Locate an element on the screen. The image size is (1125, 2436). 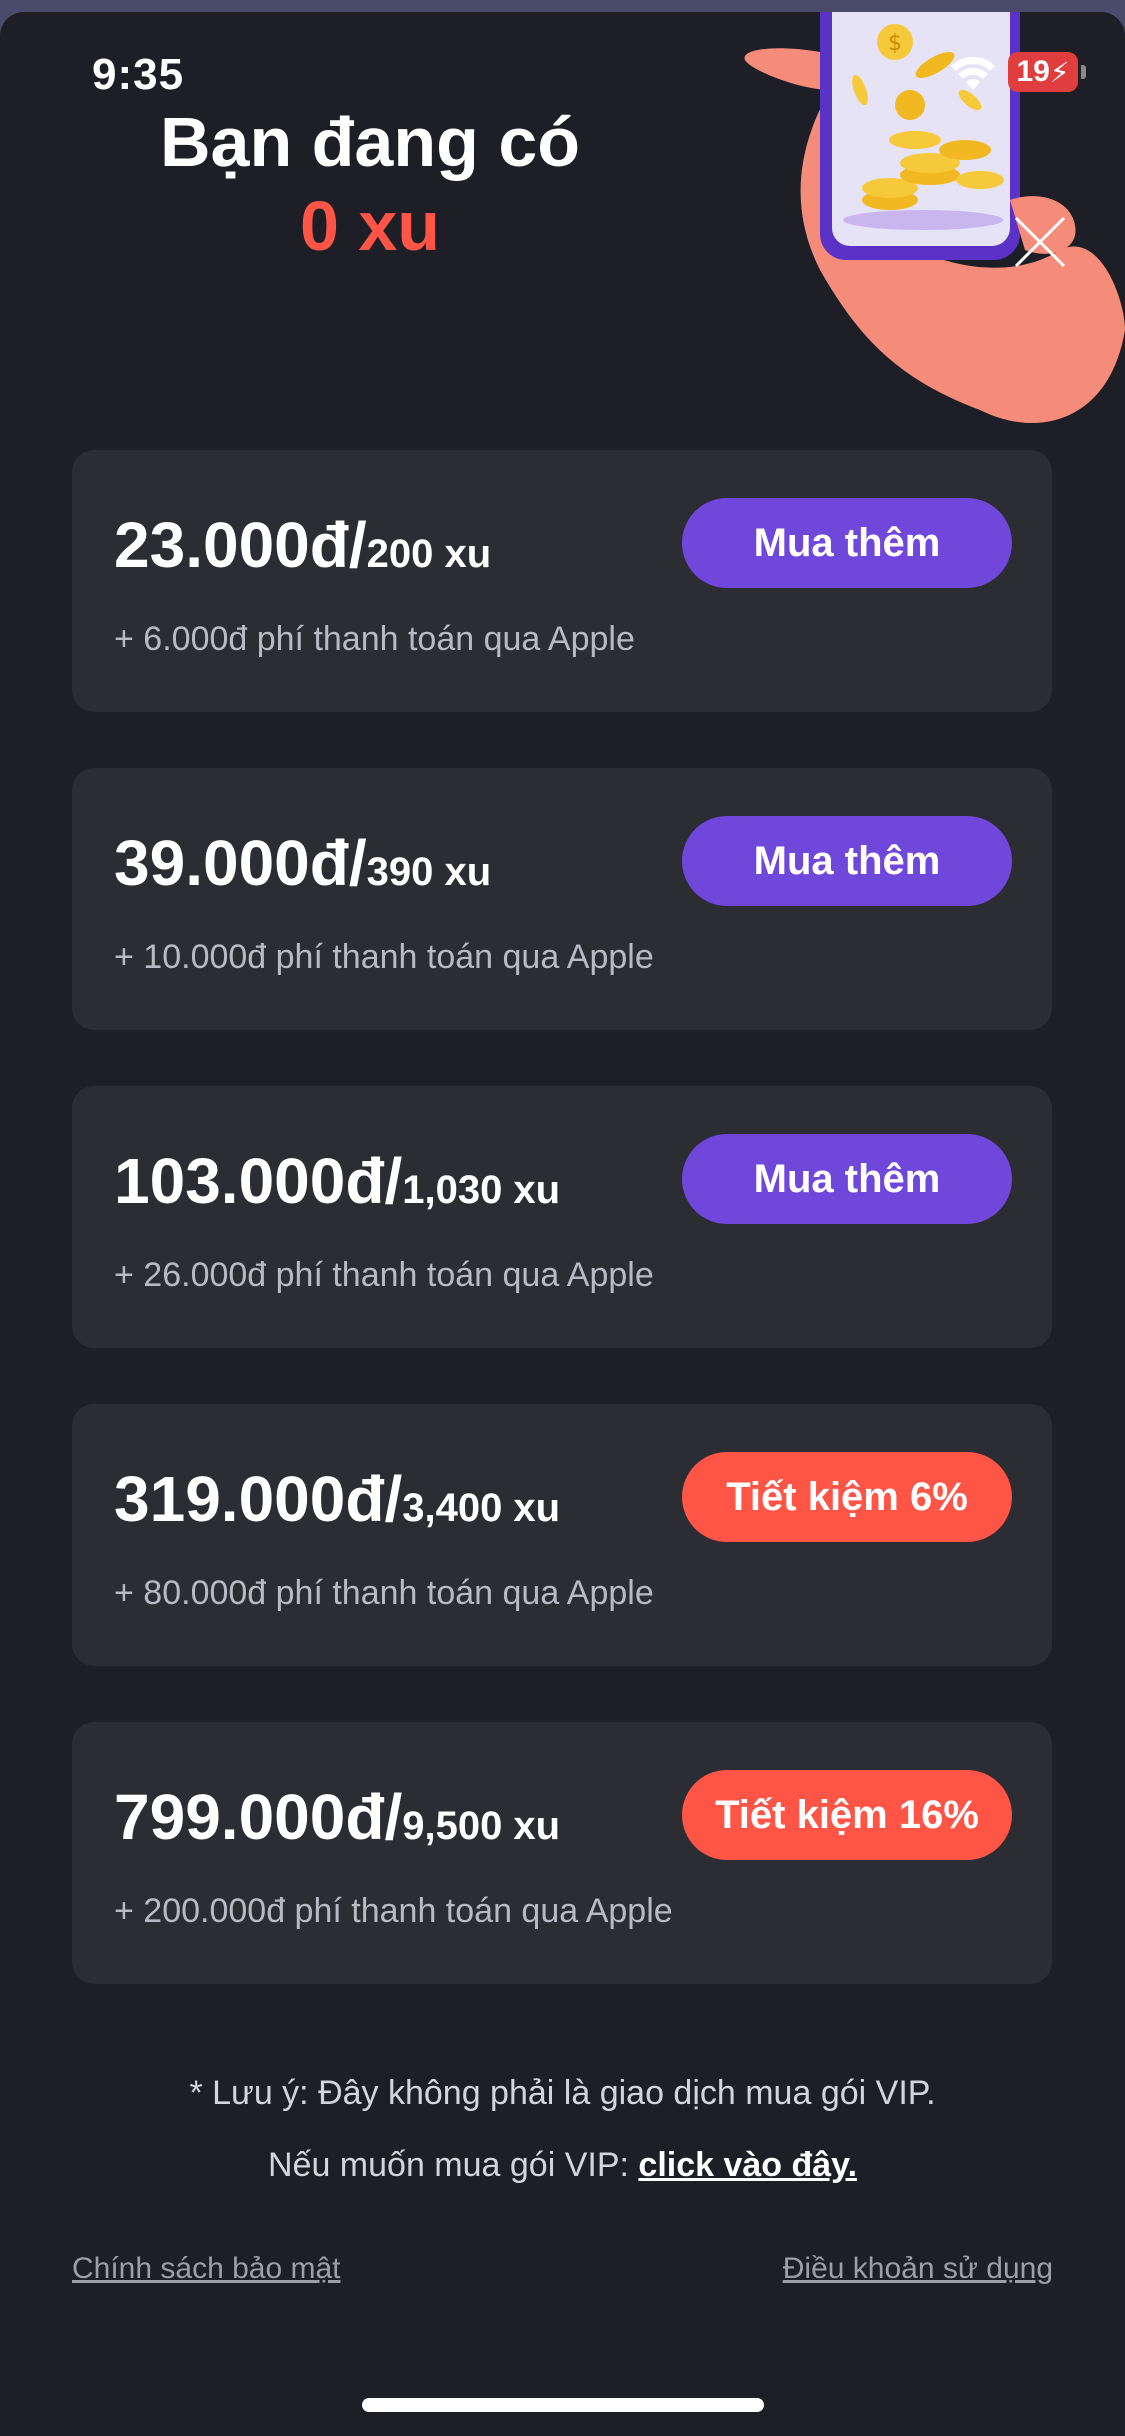
save-discount-button: Tiết kiệm 16% is located at coordinates (847, 1815).